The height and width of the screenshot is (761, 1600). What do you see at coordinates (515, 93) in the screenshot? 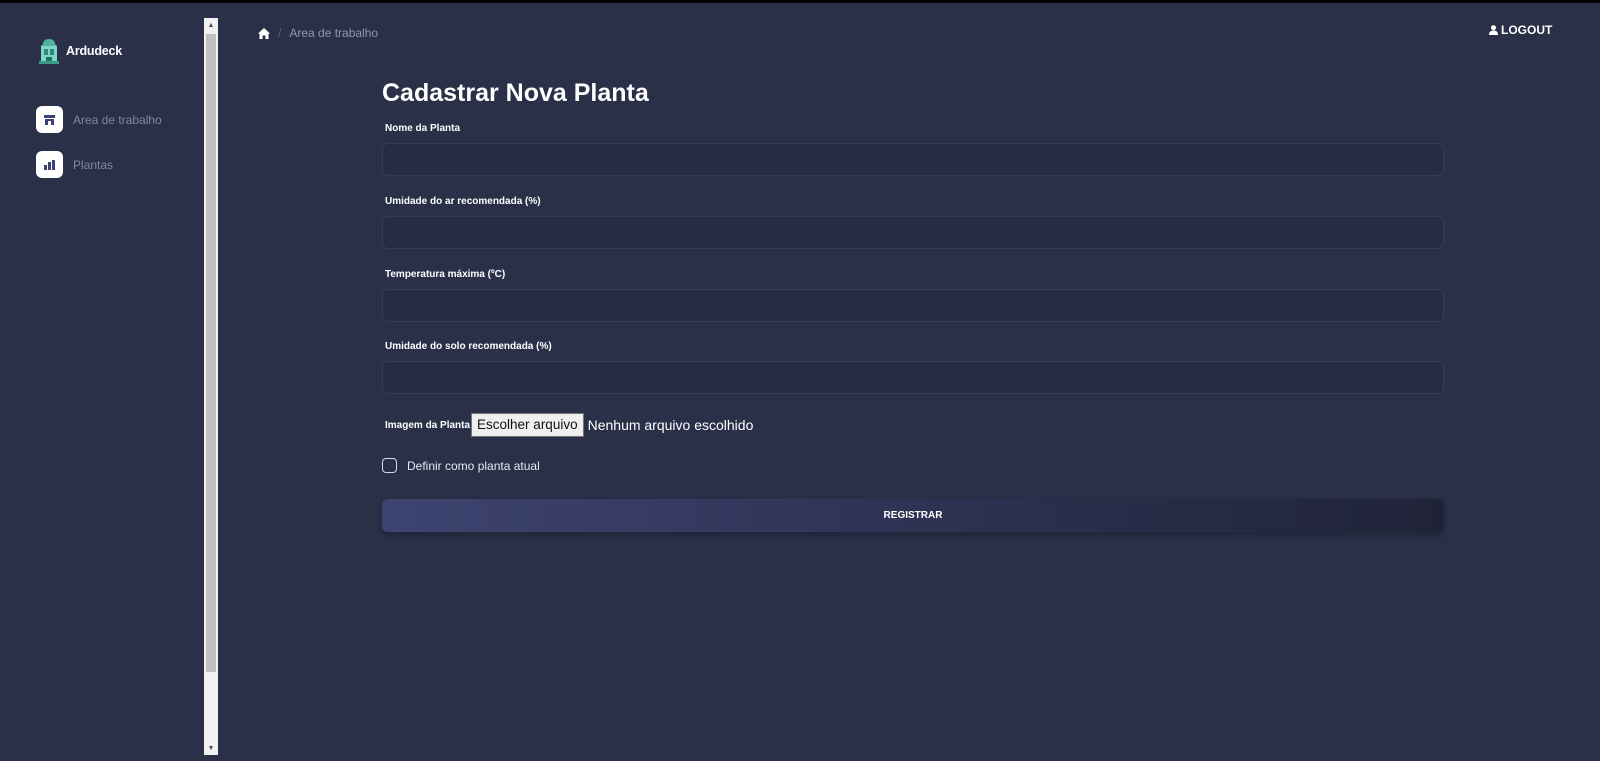
I see `page-title: Cadastrar Nova Planta` at bounding box center [515, 93].